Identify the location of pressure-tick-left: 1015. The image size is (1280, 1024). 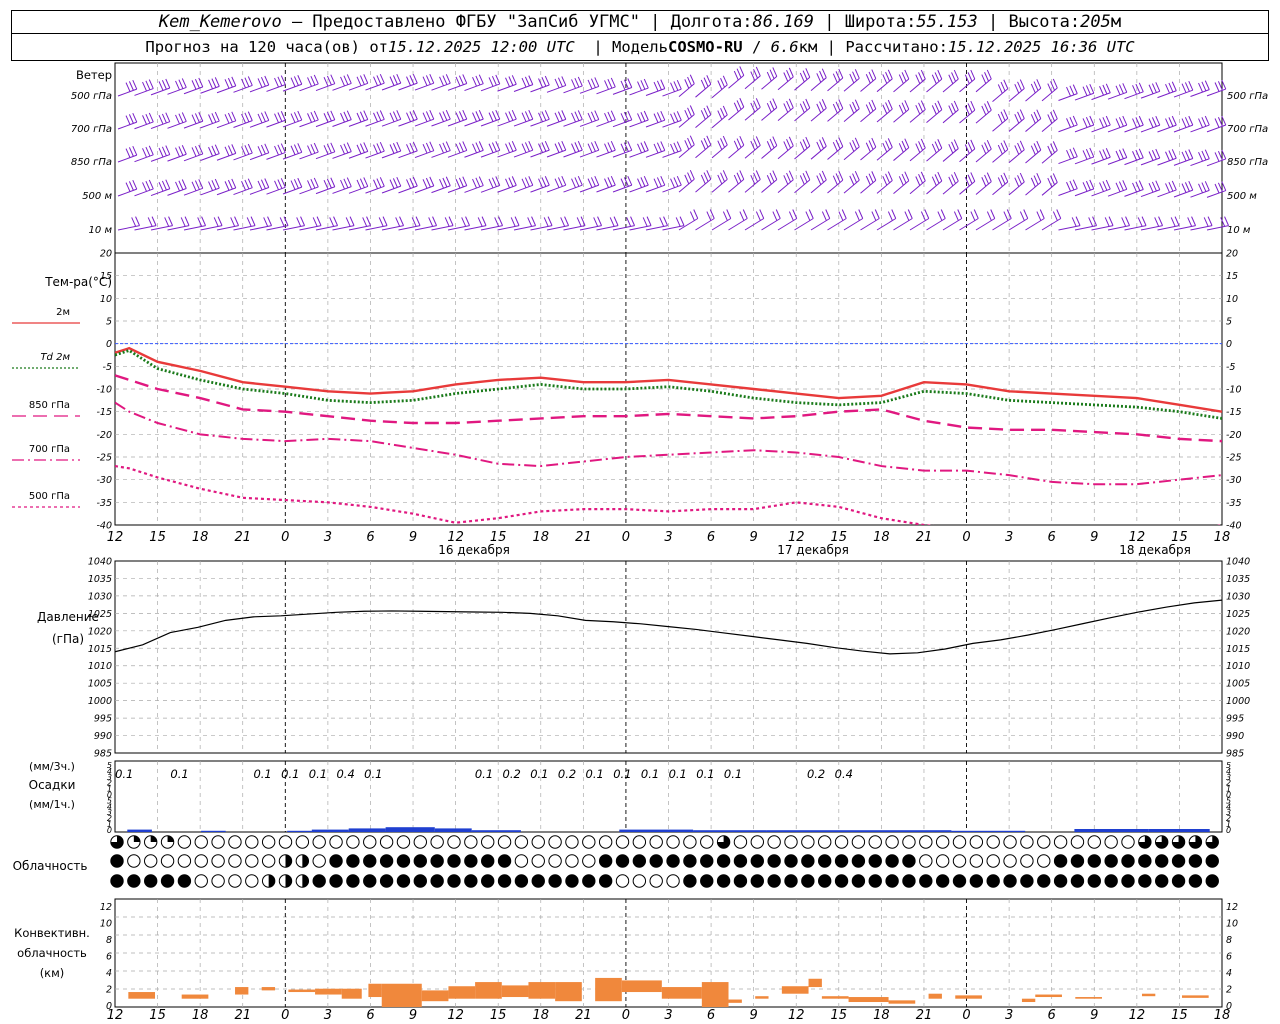
(100, 649).